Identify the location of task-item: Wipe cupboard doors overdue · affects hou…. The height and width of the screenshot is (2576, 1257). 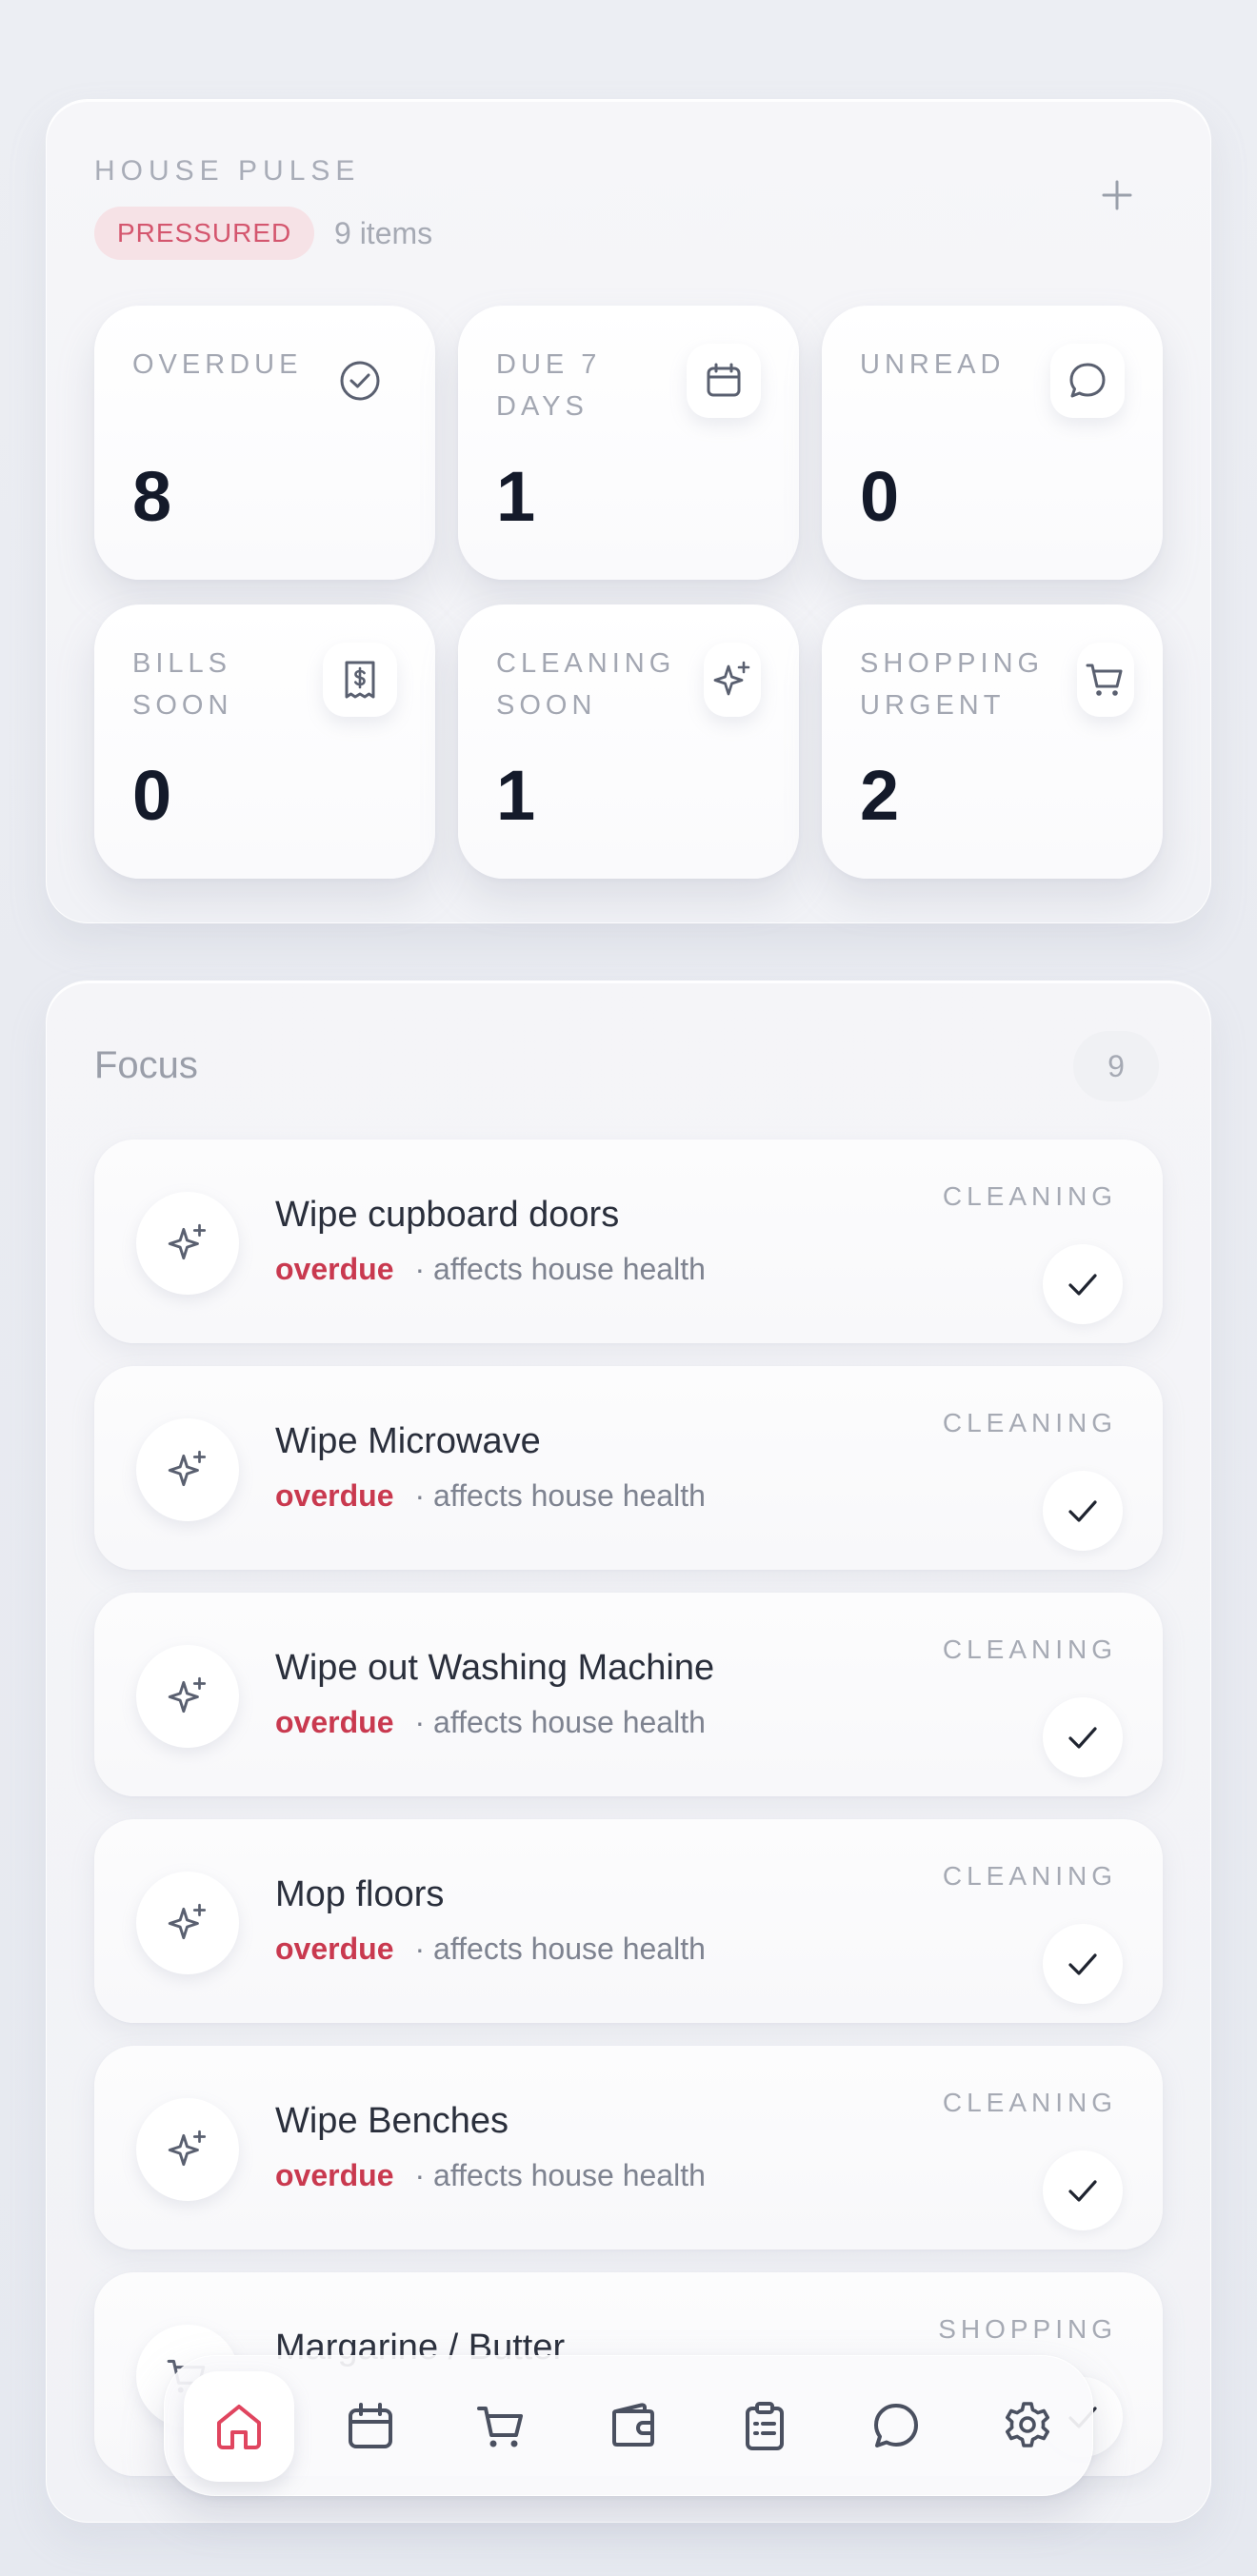
(628, 1241).